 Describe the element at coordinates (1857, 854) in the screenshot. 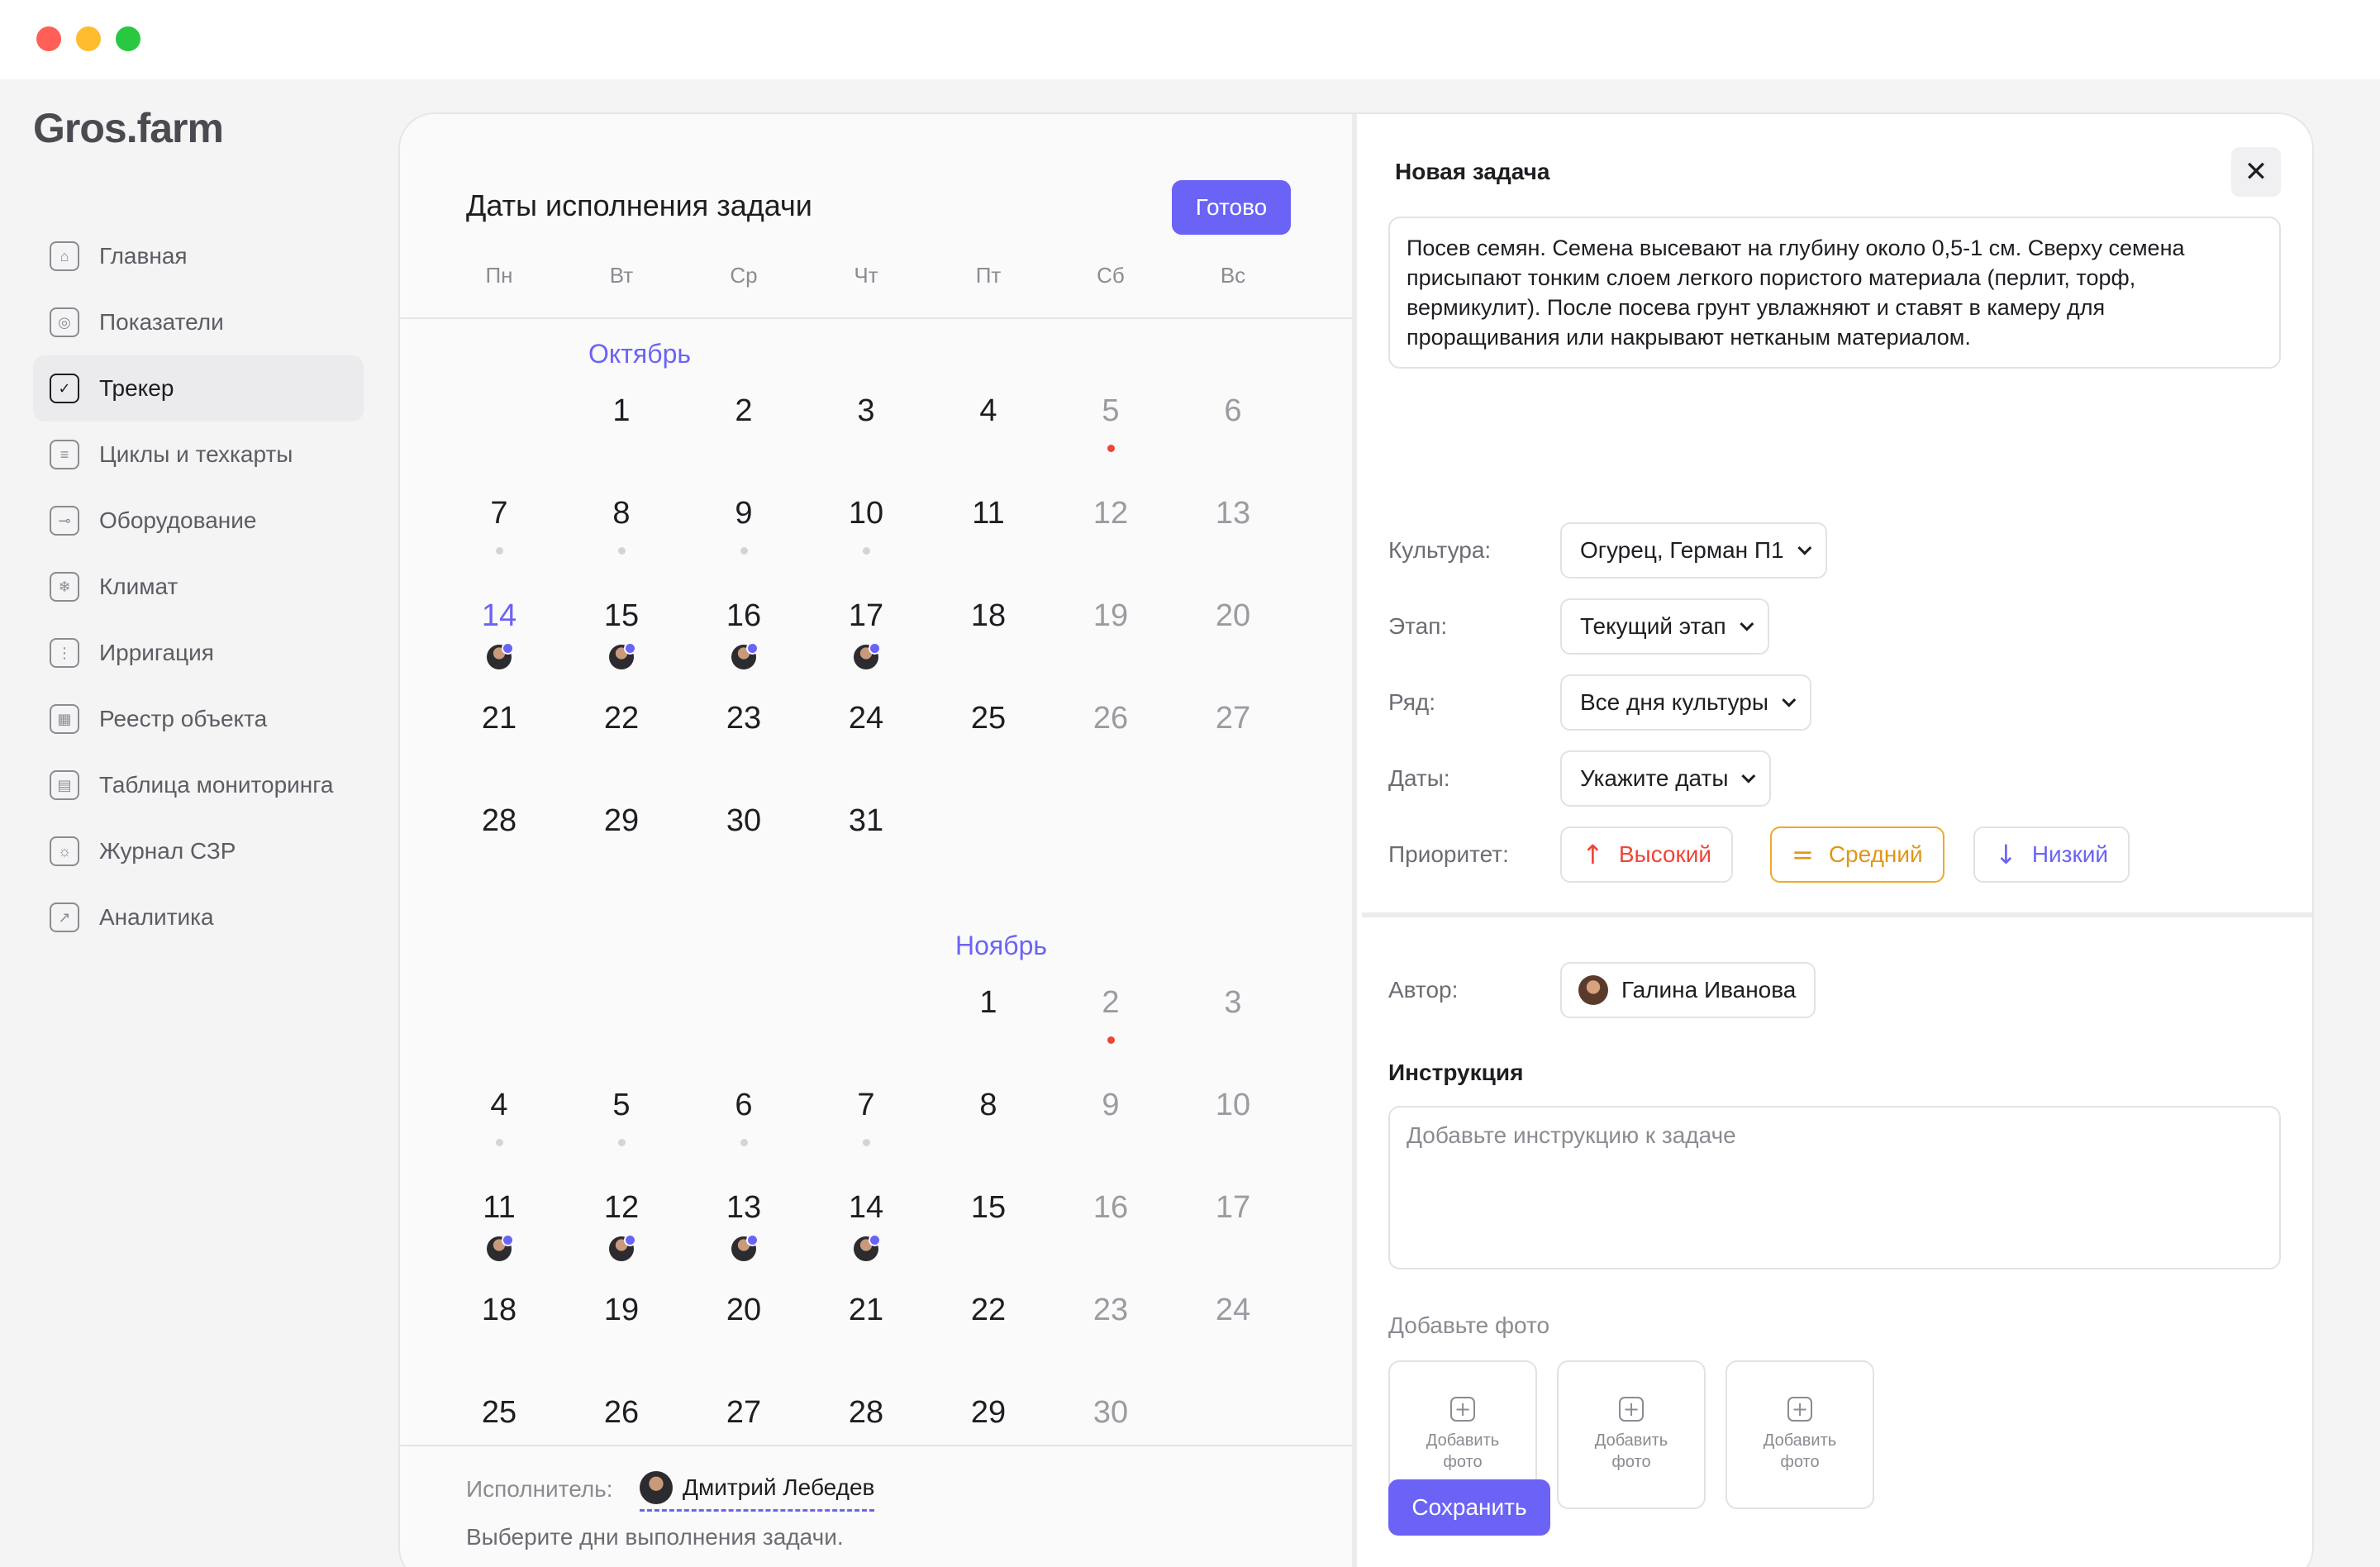

I see `priority-mid-button: = Средний` at that location.